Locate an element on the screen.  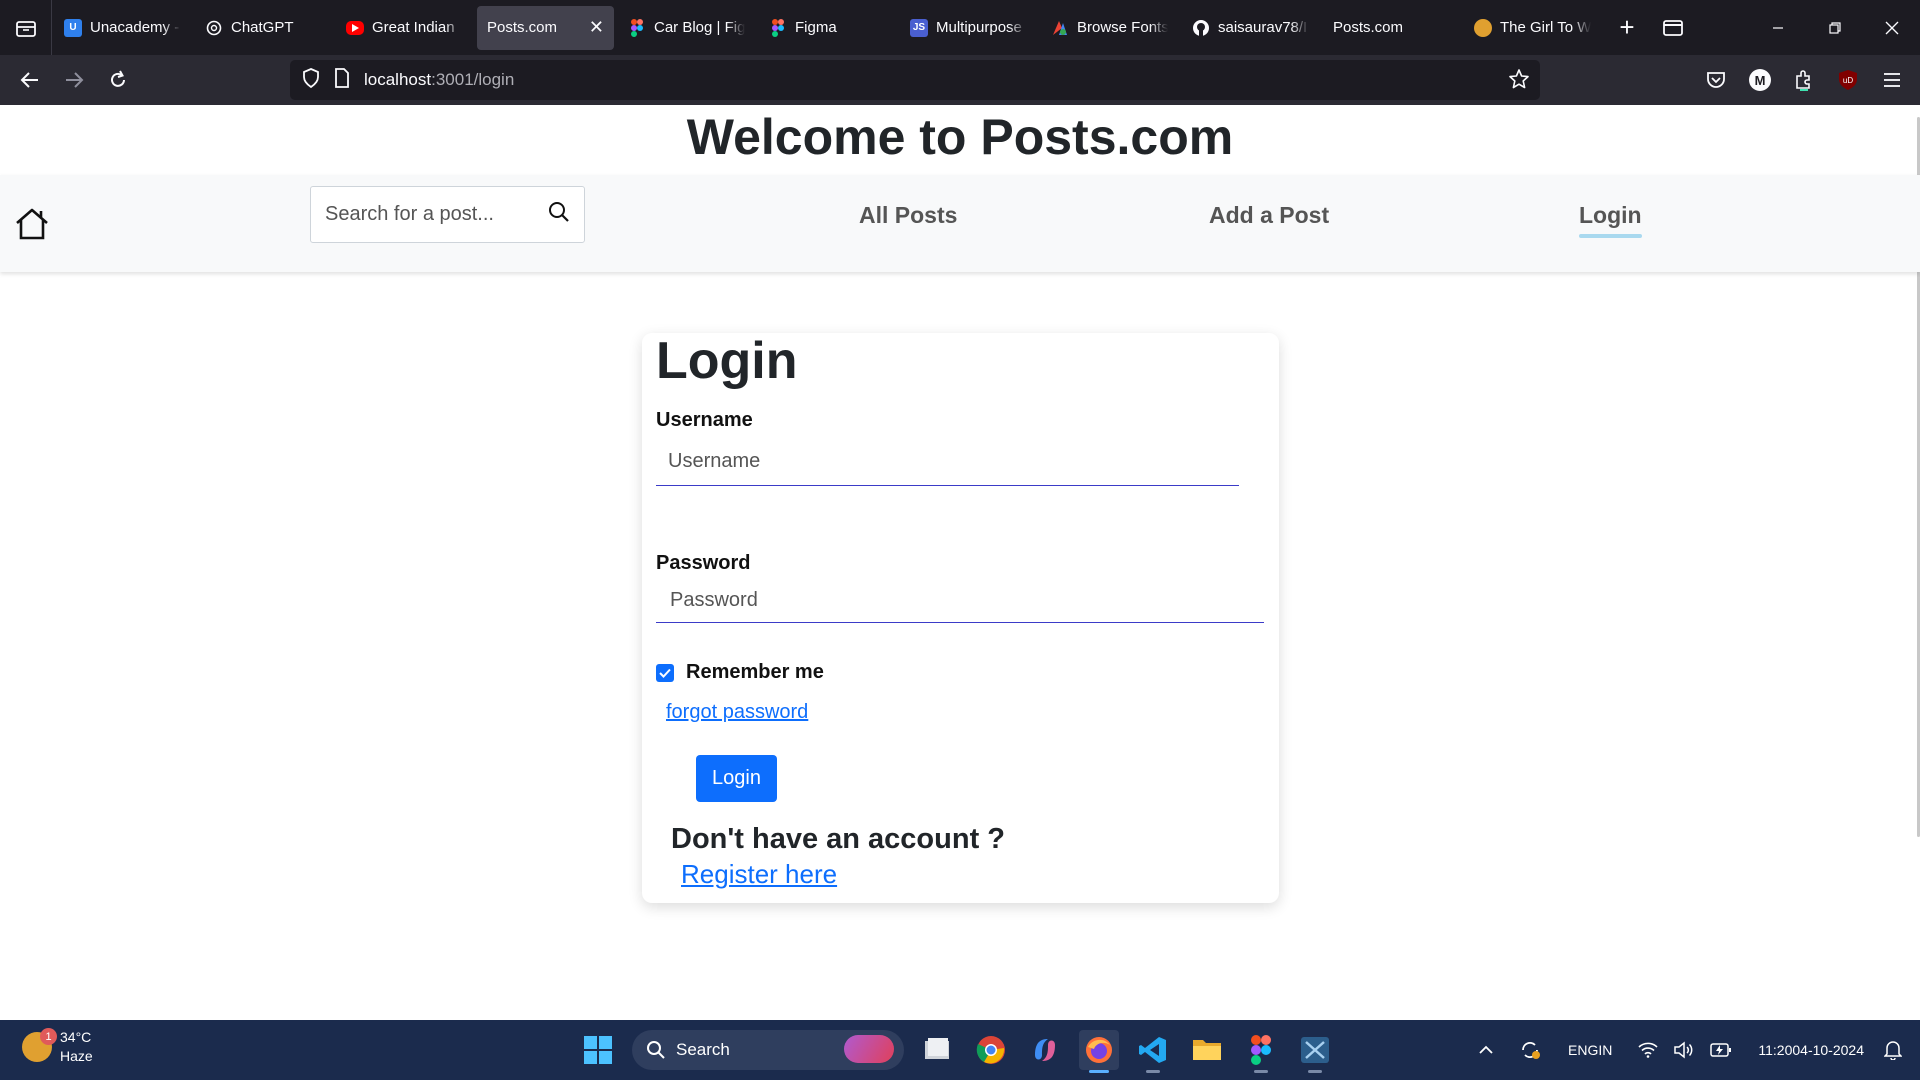
copilot-icon is located at coordinates (1045, 1050).